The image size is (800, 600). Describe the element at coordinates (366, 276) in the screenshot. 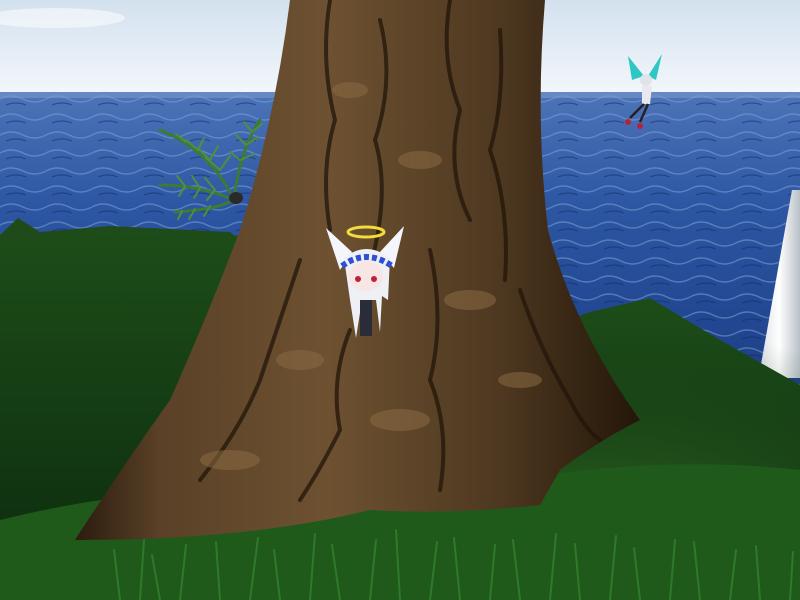

I see `face` at that location.